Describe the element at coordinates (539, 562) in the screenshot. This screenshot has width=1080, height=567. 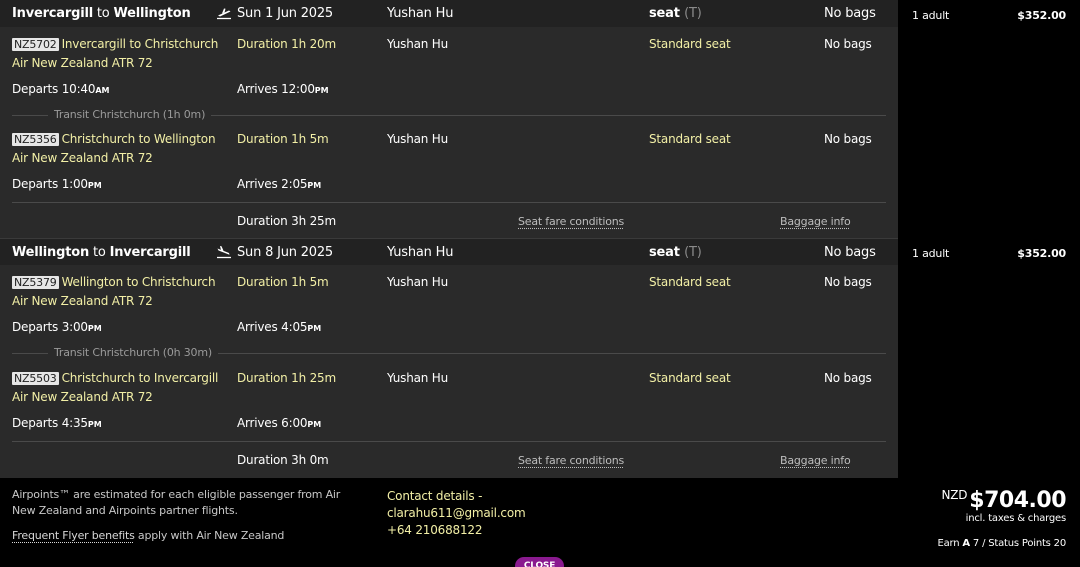
I see `close-button: CLOSE` at that location.